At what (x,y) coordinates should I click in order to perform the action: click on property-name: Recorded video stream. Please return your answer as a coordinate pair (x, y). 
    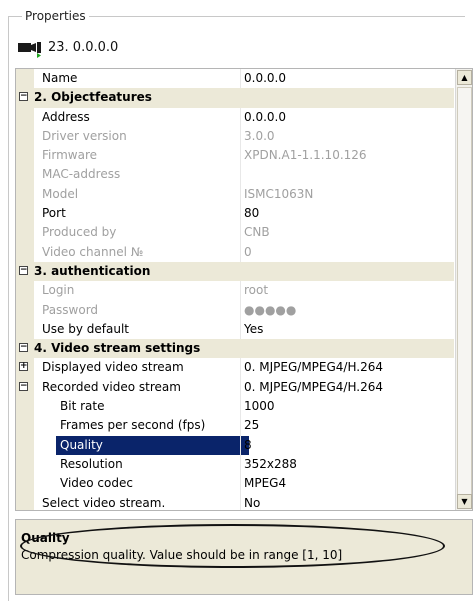
    Looking at the image, I should click on (111, 386).